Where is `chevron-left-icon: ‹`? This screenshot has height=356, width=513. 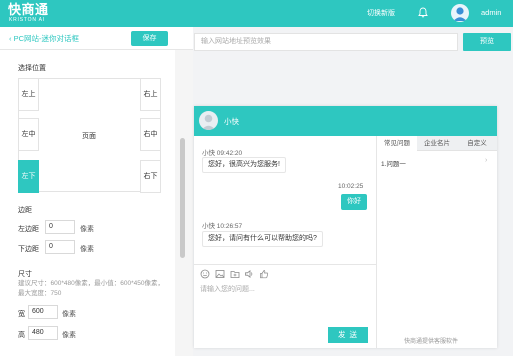 chevron-left-icon: ‹ is located at coordinates (10, 38).